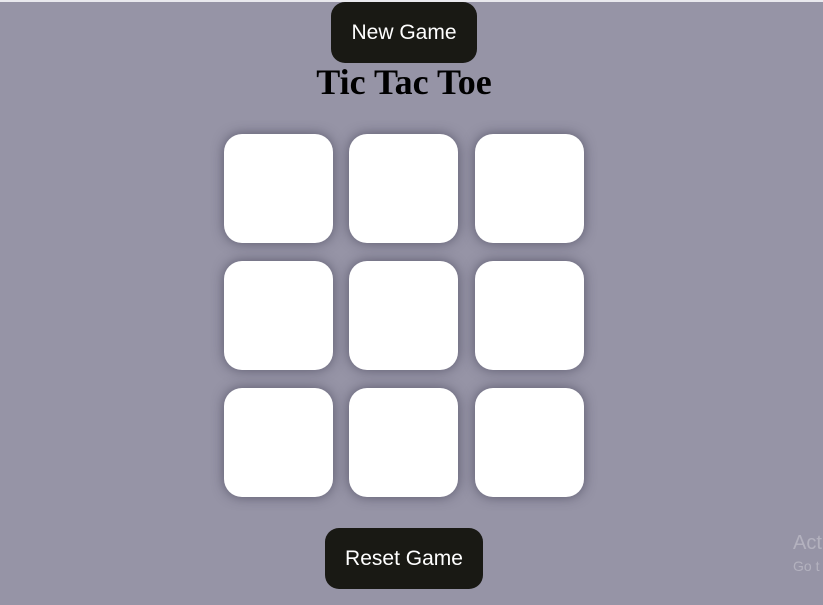 The image size is (823, 605). Describe the element at coordinates (806, 566) in the screenshot. I see `watermark-line-2: Go t` at that location.